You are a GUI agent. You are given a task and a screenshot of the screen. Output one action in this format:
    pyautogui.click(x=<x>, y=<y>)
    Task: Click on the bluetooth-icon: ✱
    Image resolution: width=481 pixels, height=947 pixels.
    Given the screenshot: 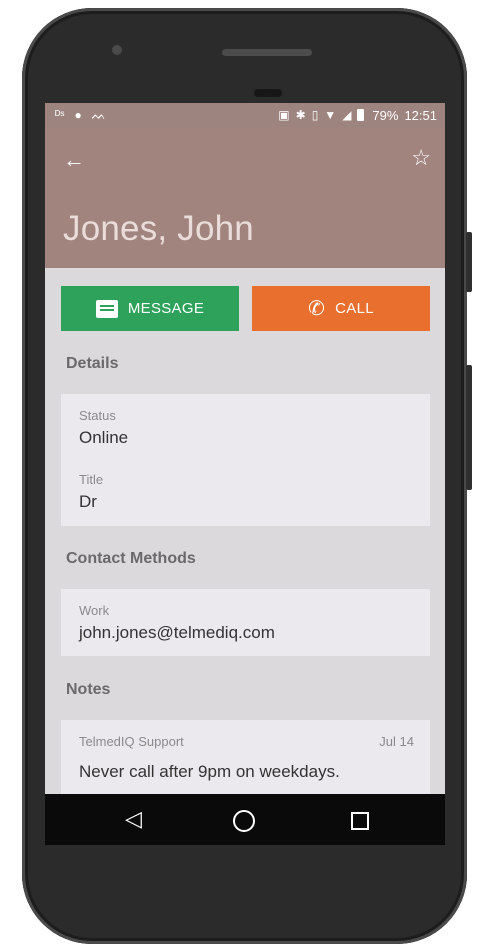 What is the action you would take?
    pyautogui.click(x=300, y=115)
    